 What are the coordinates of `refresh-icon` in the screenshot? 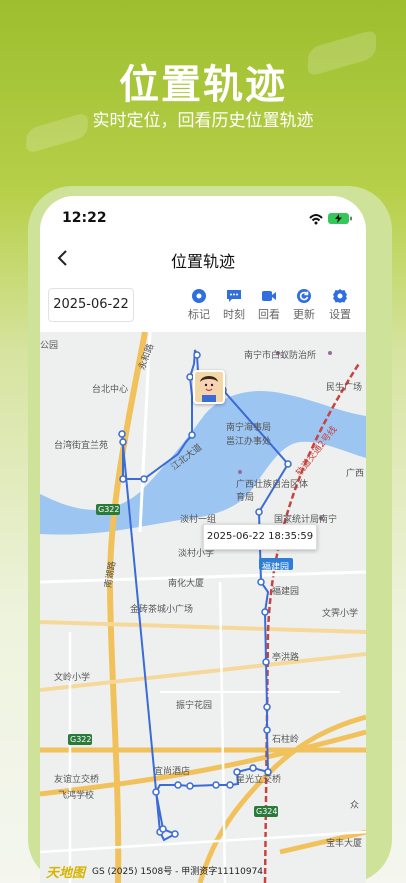 It's located at (304, 296).